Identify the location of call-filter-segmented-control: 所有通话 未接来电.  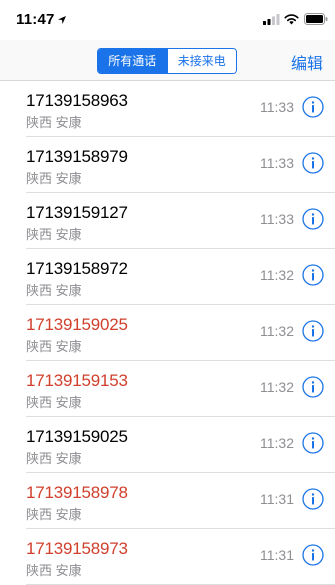
(167, 61).